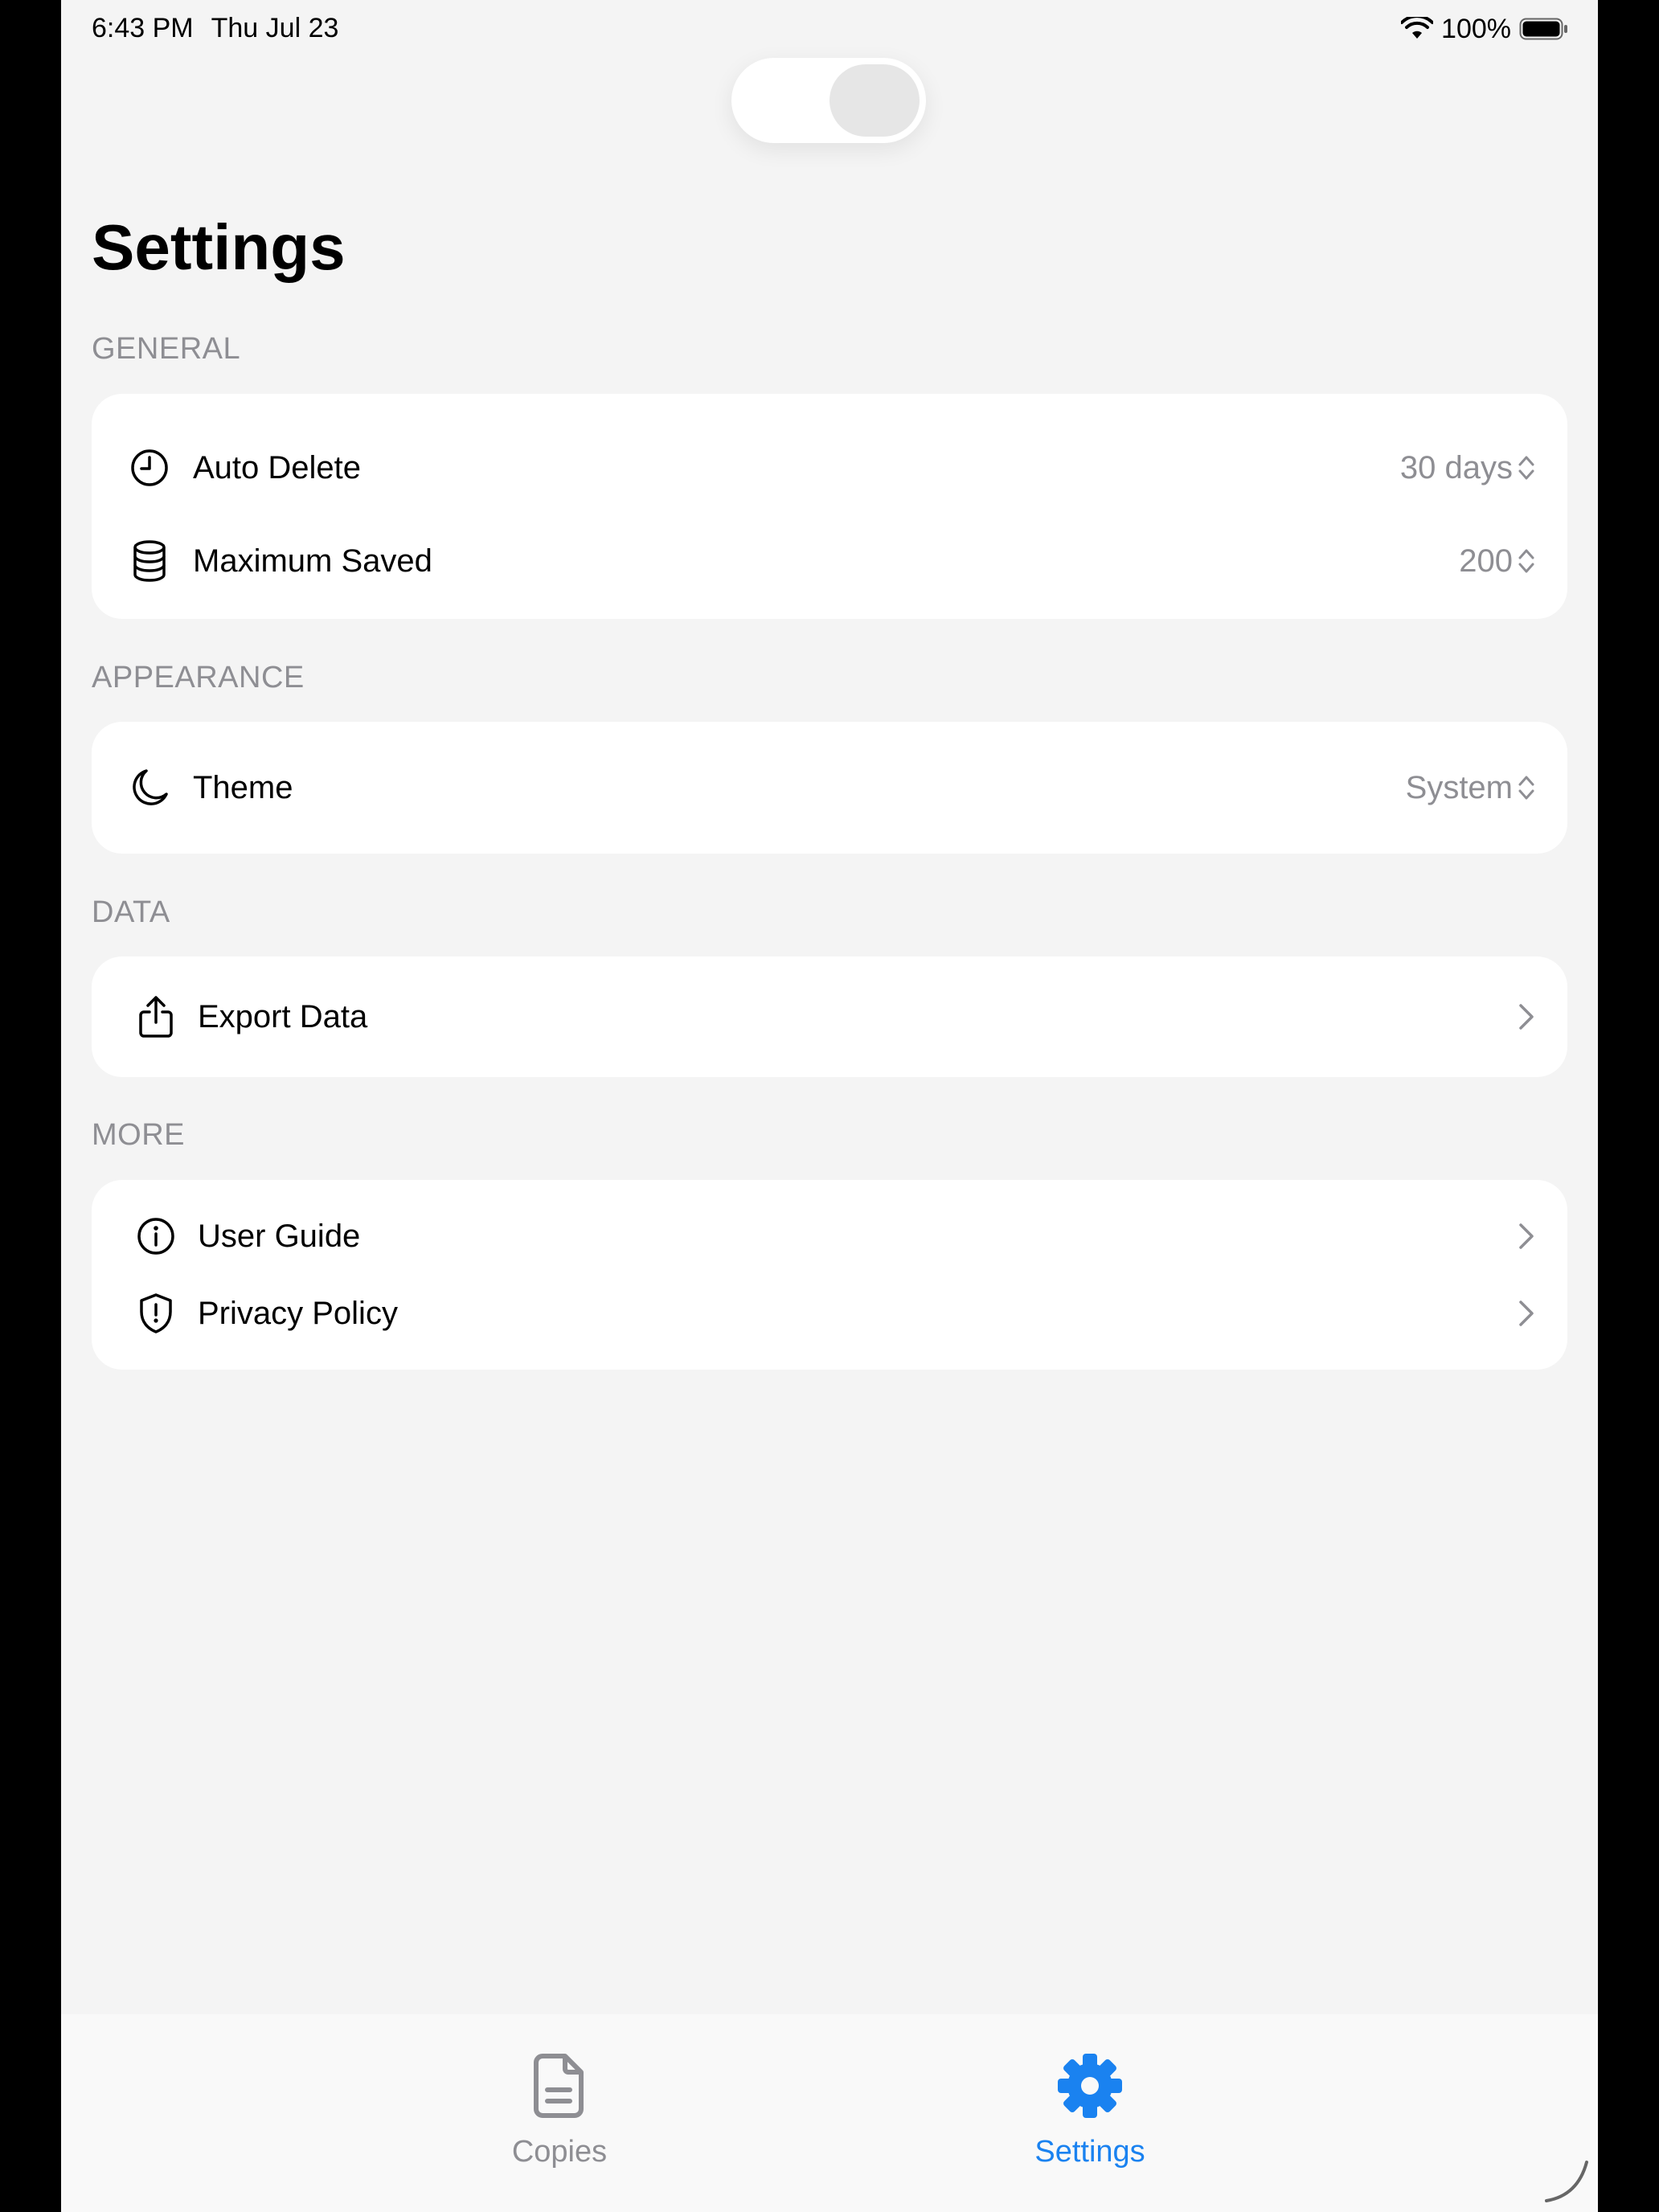 The height and width of the screenshot is (2212, 1659). What do you see at coordinates (1459, 788) in the screenshot?
I see `theme-value: System` at bounding box center [1459, 788].